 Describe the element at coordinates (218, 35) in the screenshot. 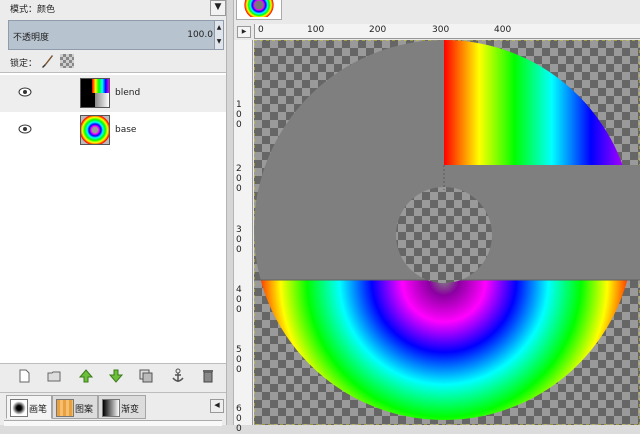

I see `opacity-spin-buttons: ▲ ▼` at that location.